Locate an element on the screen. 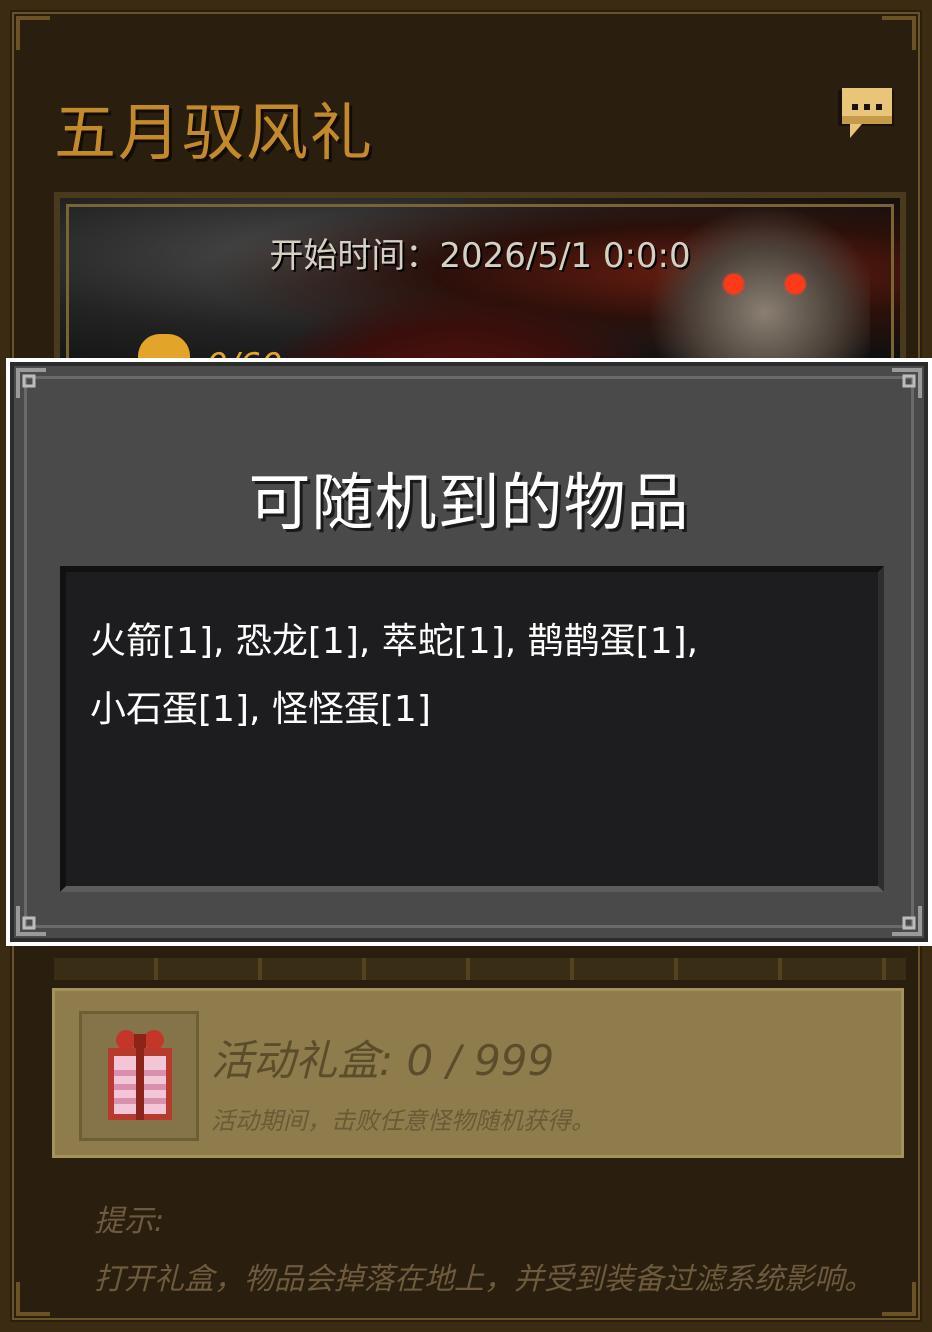  items-line: 火箭[1], 恐龙[1], 萃蛇[1], 鹊鹊蛋[1], is located at coordinates (394, 641).